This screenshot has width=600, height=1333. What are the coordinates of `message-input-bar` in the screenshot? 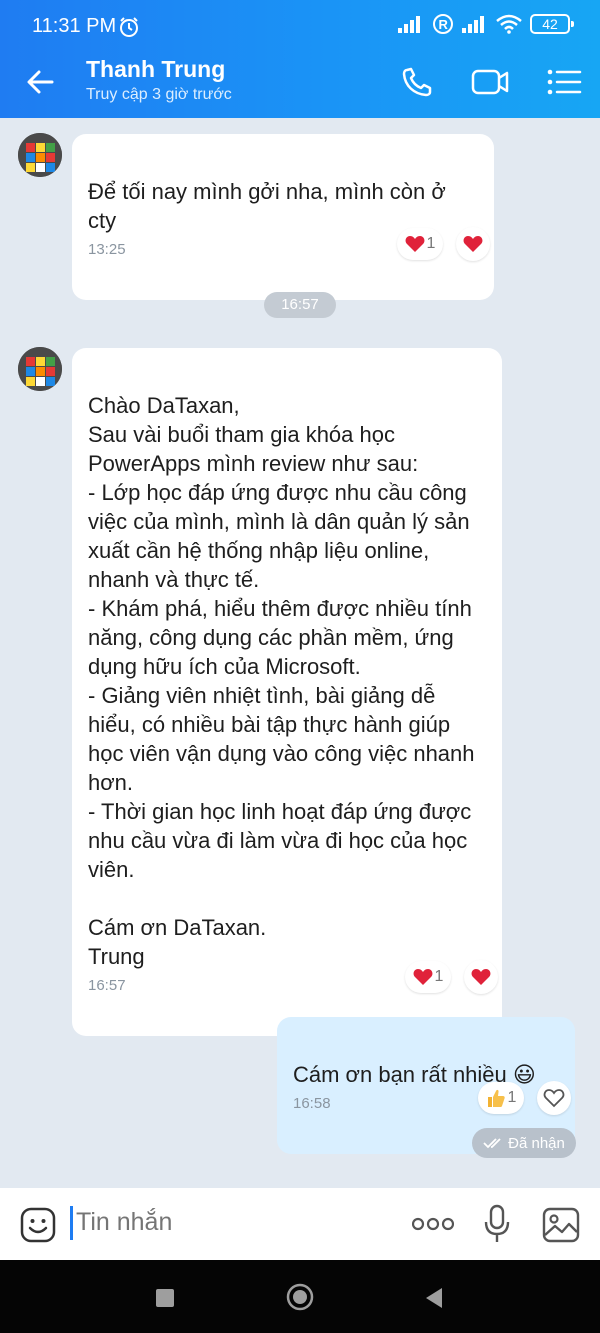 It's located at (300, 1224).